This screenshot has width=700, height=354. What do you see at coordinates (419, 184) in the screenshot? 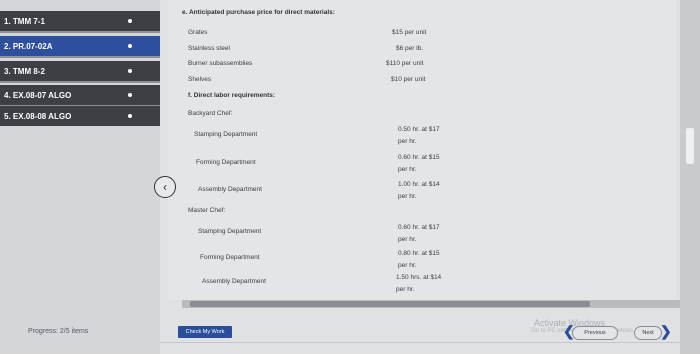
I see `labor-rate: 1.00 hr. at $14` at bounding box center [419, 184].